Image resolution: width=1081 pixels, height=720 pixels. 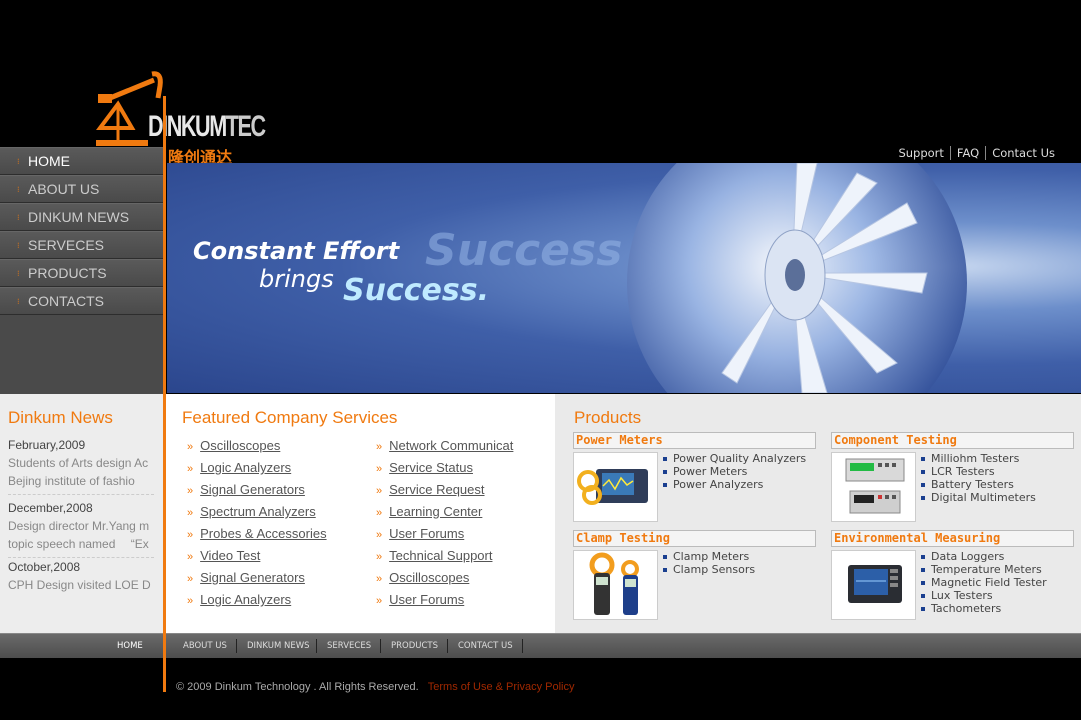 What do you see at coordinates (130, 646) in the screenshot?
I see `bottom-nav-home: HOME` at bounding box center [130, 646].